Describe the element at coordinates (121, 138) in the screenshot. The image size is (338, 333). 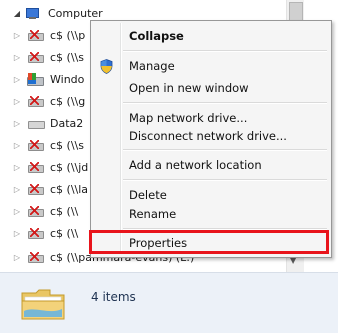
I see `menu-icon-gutter` at that location.